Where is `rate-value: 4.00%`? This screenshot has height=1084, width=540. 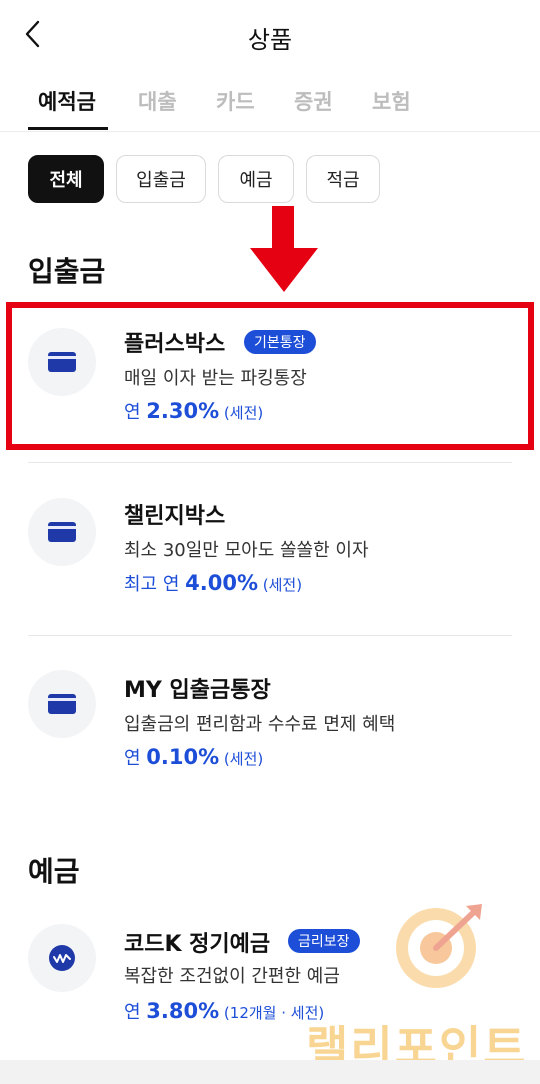 rate-value: 4.00% is located at coordinates (221, 583).